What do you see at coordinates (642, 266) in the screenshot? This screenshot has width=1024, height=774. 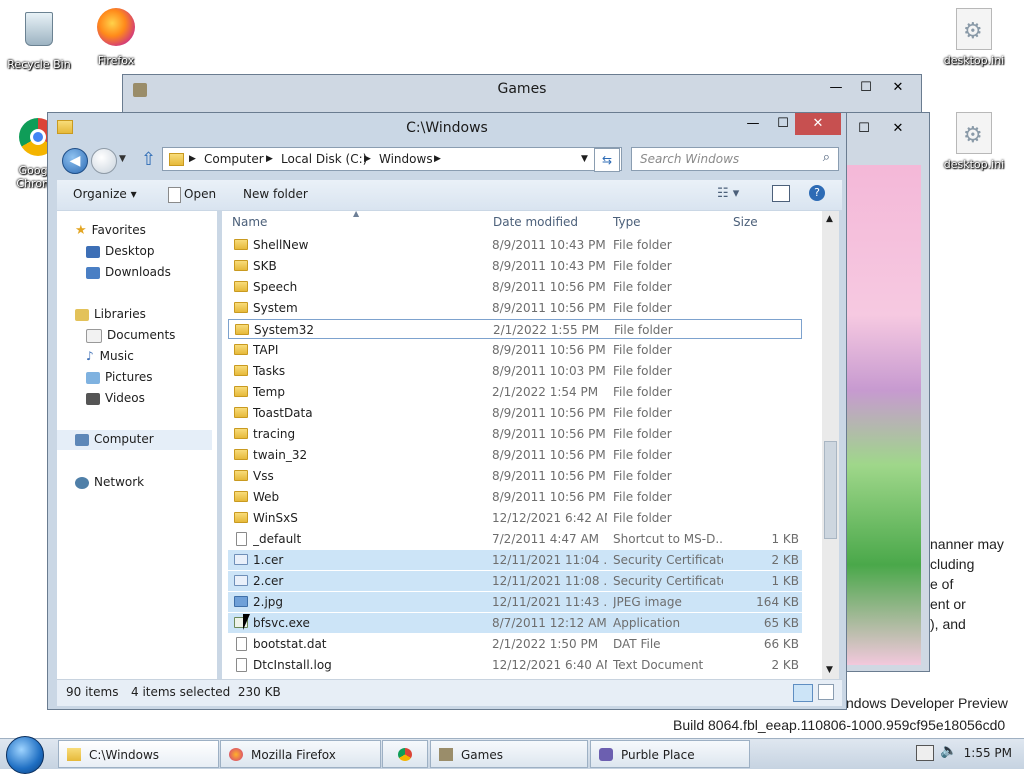 I see `file-type: File folder` at bounding box center [642, 266].